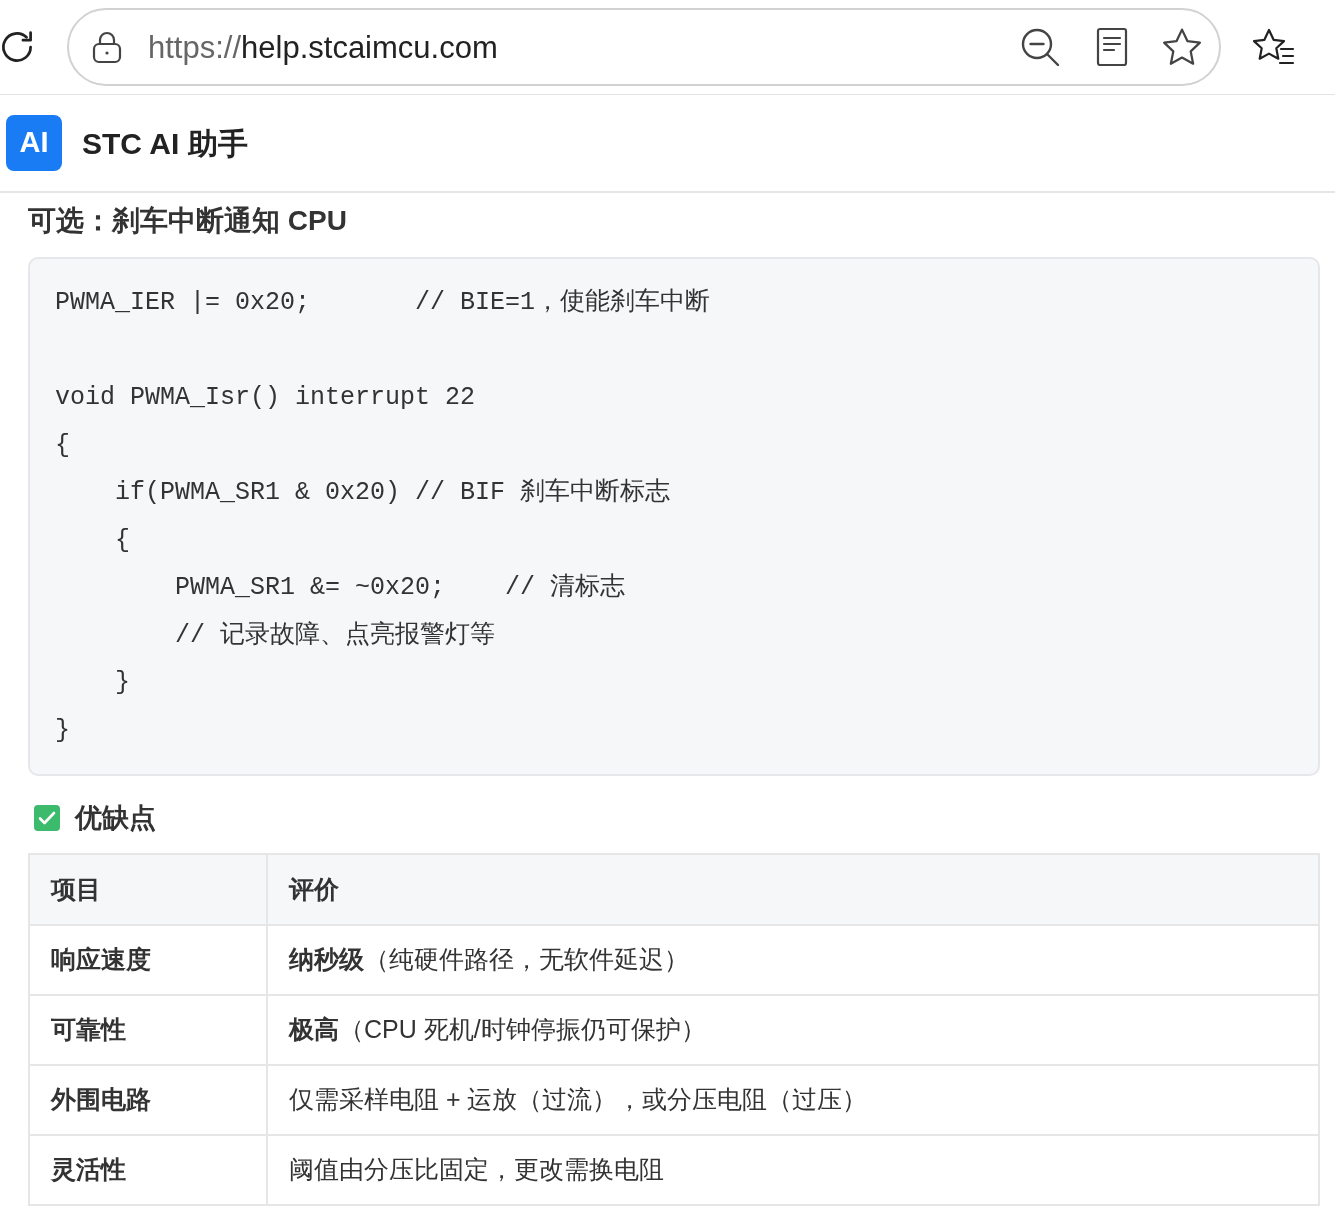  What do you see at coordinates (47, 818) in the screenshot?
I see `check-mark-icon` at bounding box center [47, 818].